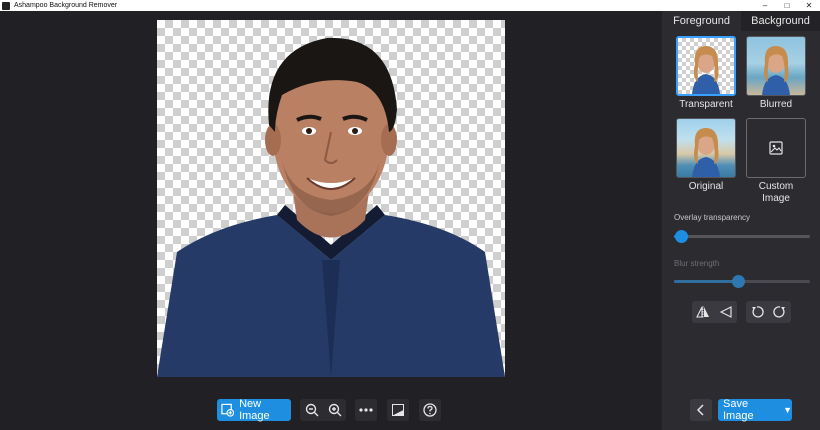 This screenshot has height=430, width=820. I want to click on zoom-controls, so click(323, 410).